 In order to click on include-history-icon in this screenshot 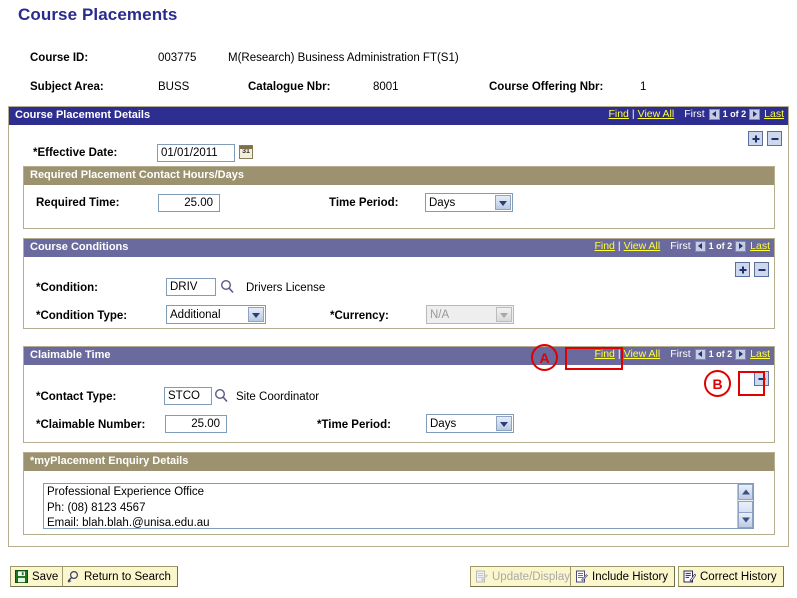, I will do `click(581, 576)`.